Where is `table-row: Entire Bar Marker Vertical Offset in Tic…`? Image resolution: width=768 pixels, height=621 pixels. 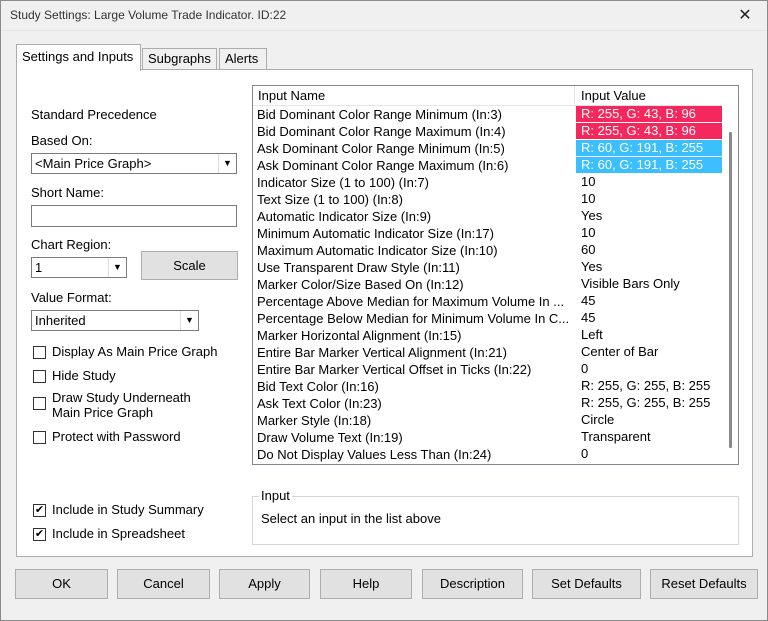 table-row: Entire Bar Marker Vertical Offset in Tic… is located at coordinates (488, 369).